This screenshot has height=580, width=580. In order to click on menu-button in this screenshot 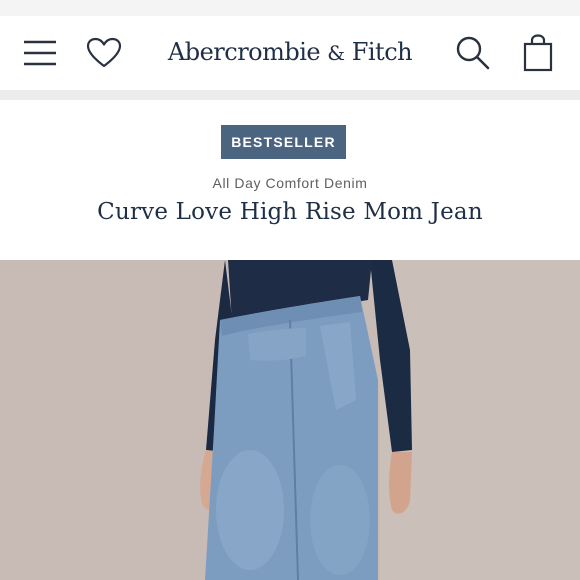, I will do `click(40, 53)`.